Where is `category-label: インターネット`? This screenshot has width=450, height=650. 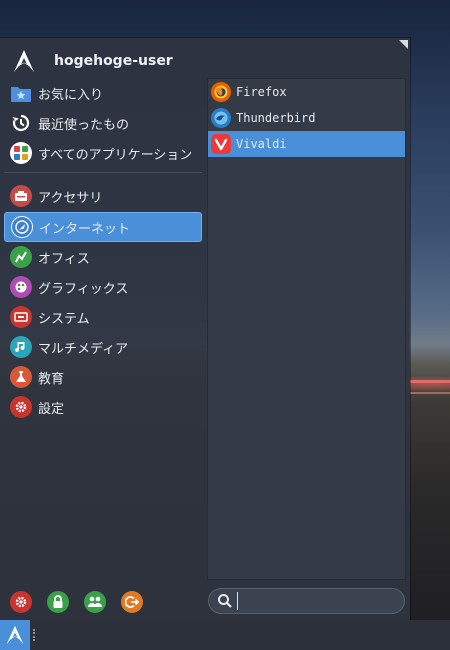 category-label: インターネット is located at coordinates (85, 229).